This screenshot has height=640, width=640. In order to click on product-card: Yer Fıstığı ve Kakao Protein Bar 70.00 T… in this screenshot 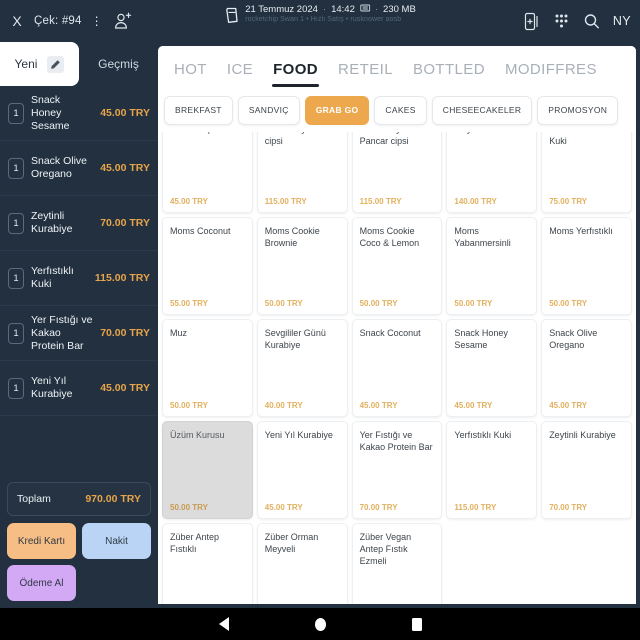, I will do `click(397, 470)`.